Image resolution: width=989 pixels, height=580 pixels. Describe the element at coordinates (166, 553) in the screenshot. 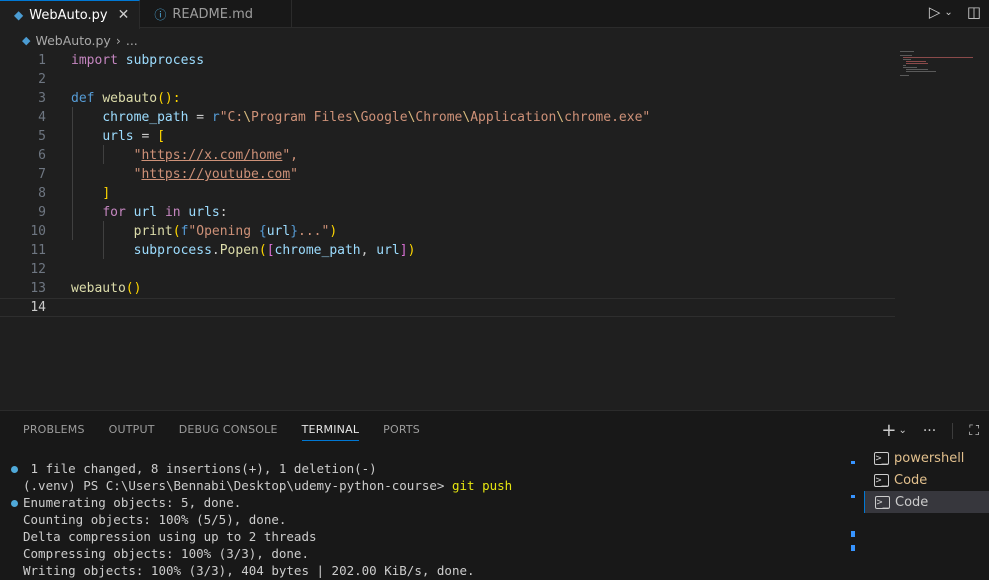

I see `terminal-line: Compressing objects: 100% (3/3), done.` at that location.